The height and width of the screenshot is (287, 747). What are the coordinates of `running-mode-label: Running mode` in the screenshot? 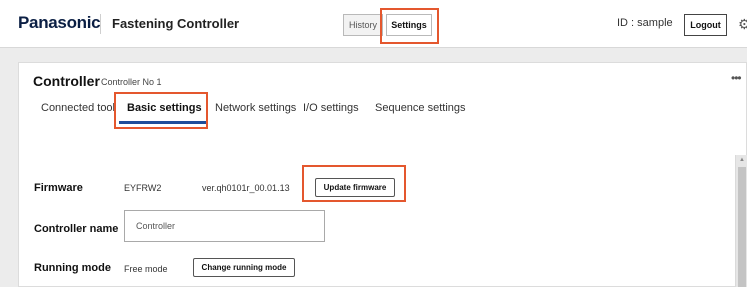 It's located at (72, 268).